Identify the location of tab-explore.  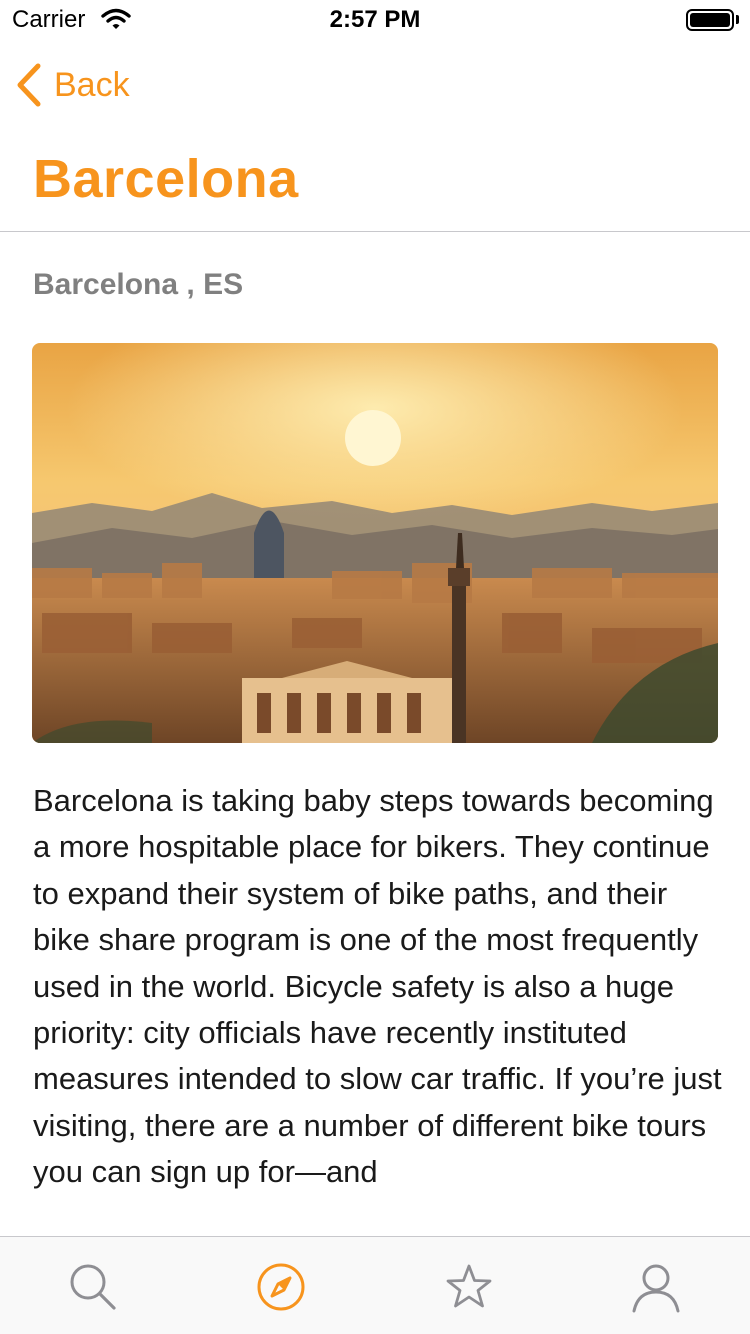
(281, 1287).